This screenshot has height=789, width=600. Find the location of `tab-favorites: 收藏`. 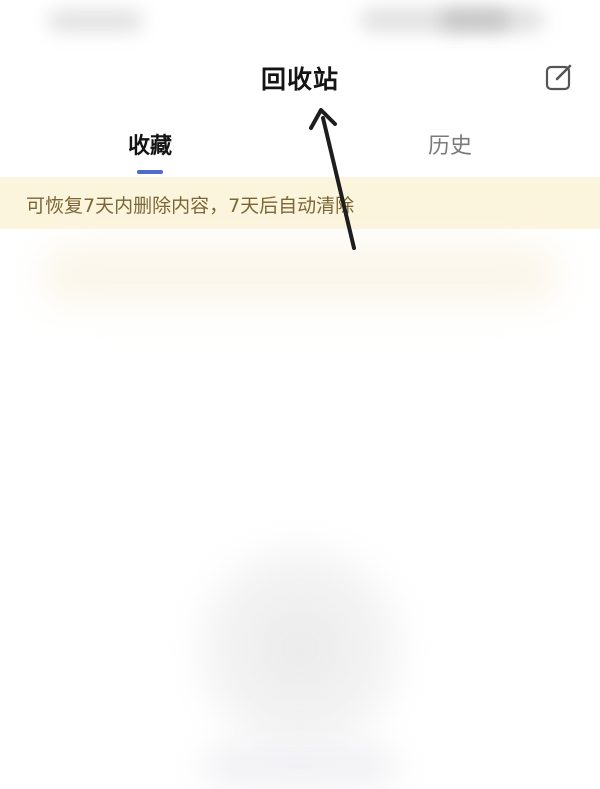

tab-favorites: 收藏 is located at coordinates (150, 144).